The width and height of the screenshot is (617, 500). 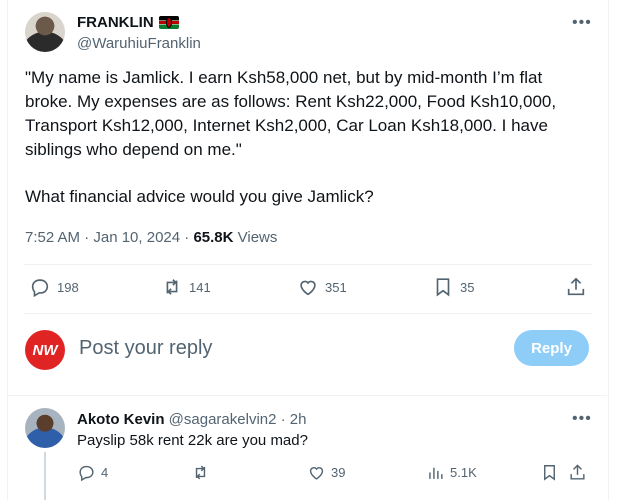 What do you see at coordinates (45, 428) in the screenshot?
I see `reply-author-avatar` at bounding box center [45, 428].